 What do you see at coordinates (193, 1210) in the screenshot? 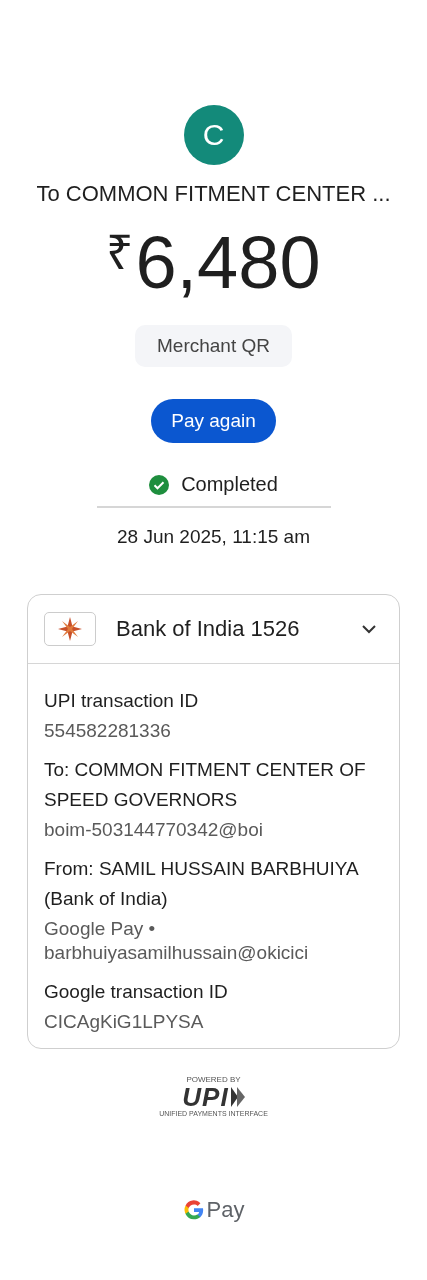
I see `google-g-icon` at bounding box center [193, 1210].